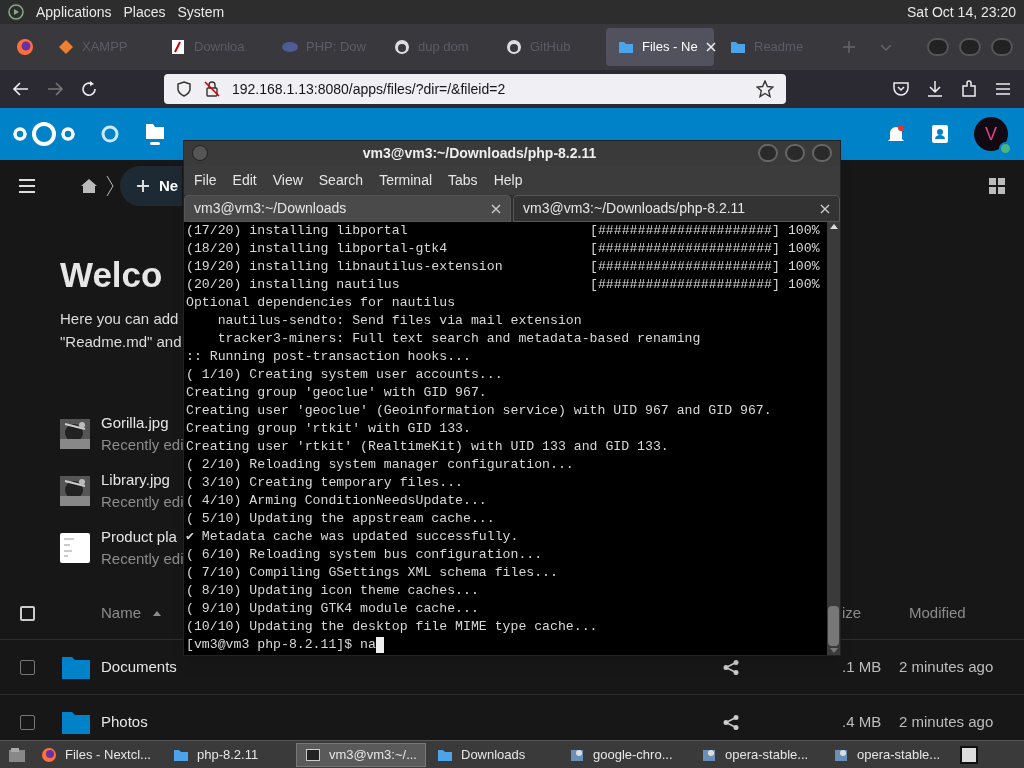  I want to click on scroll-down-icon, so click(833, 650).